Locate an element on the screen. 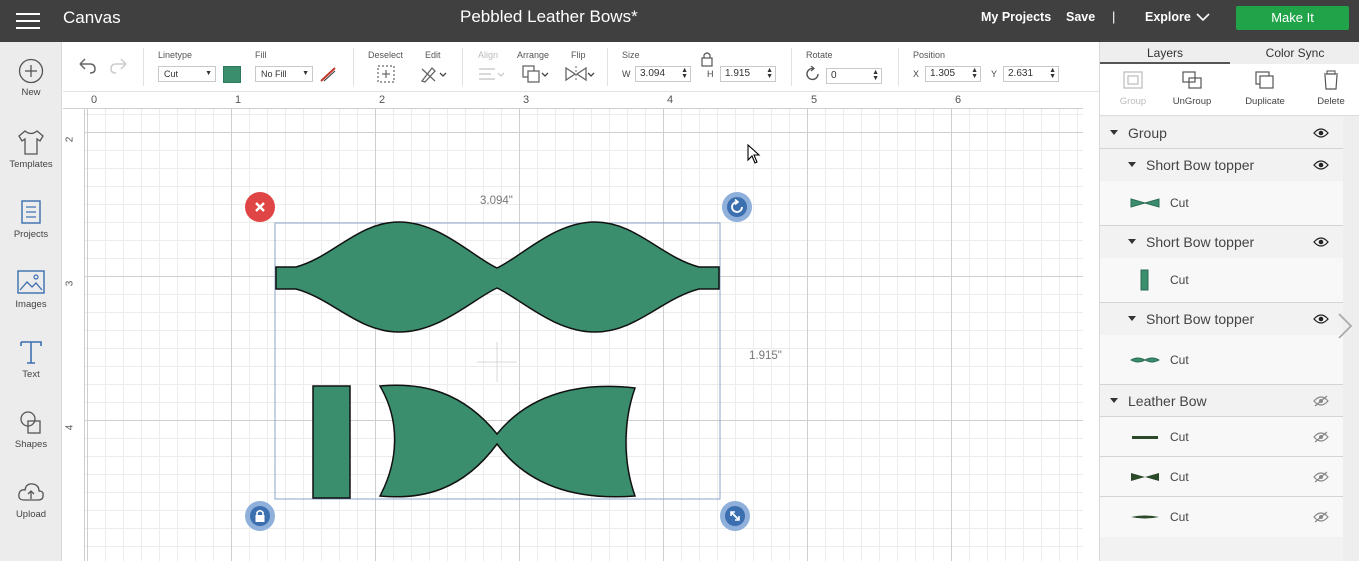 The image size is (1359, 561). undo-icon is located at coordinates (87, 65).